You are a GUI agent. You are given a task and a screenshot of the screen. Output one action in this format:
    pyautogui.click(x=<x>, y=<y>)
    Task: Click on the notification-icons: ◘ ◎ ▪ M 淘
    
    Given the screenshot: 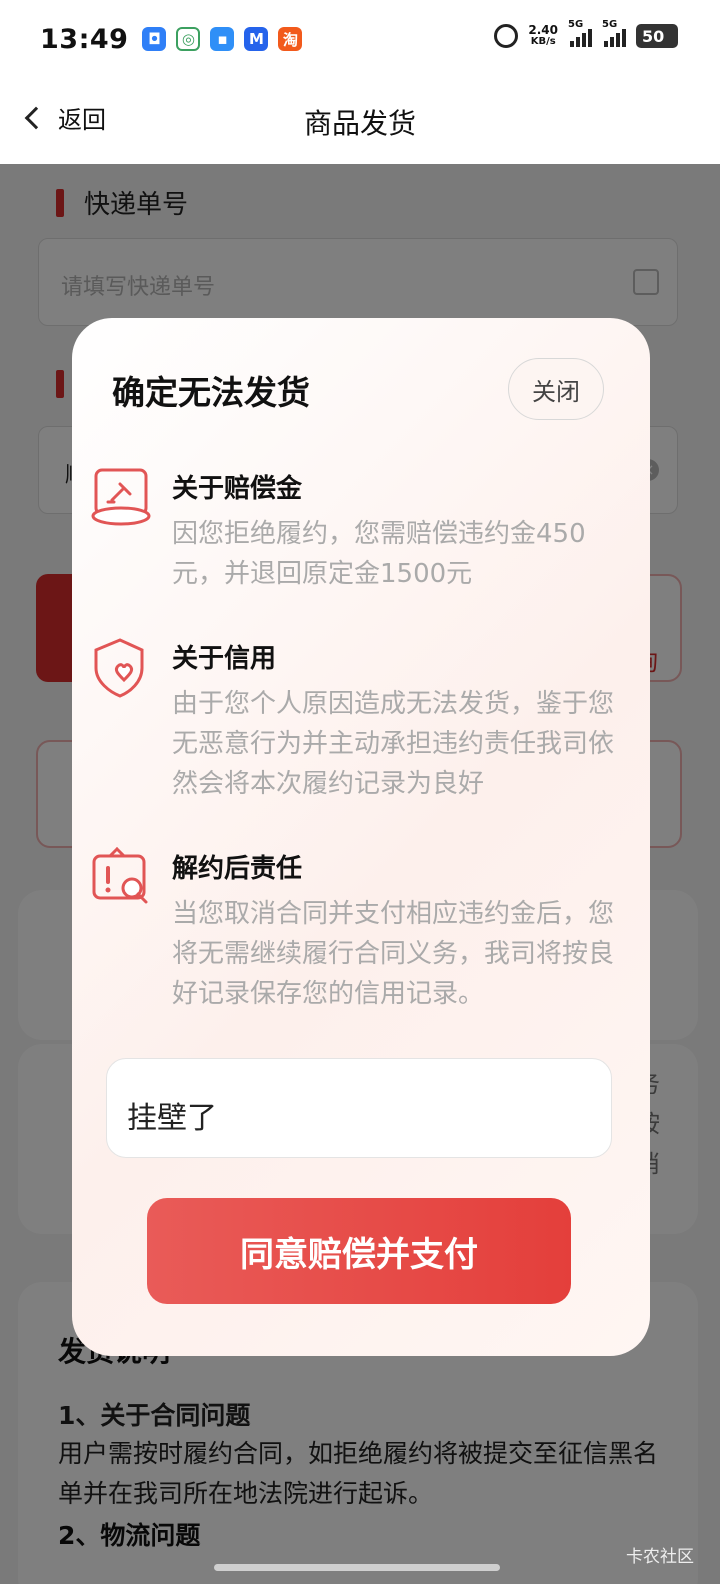 What is the action you would take?
    pyautogui.click(x=222, y=39)
    